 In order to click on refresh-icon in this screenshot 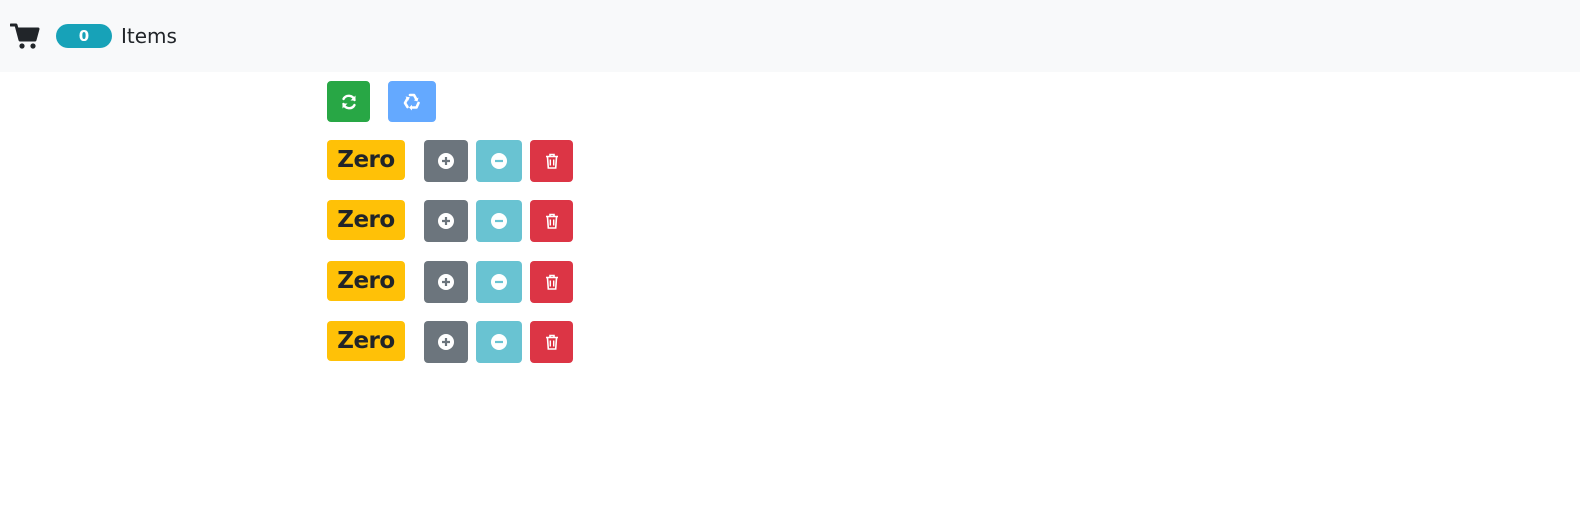, I will do `click(349, 102)`.